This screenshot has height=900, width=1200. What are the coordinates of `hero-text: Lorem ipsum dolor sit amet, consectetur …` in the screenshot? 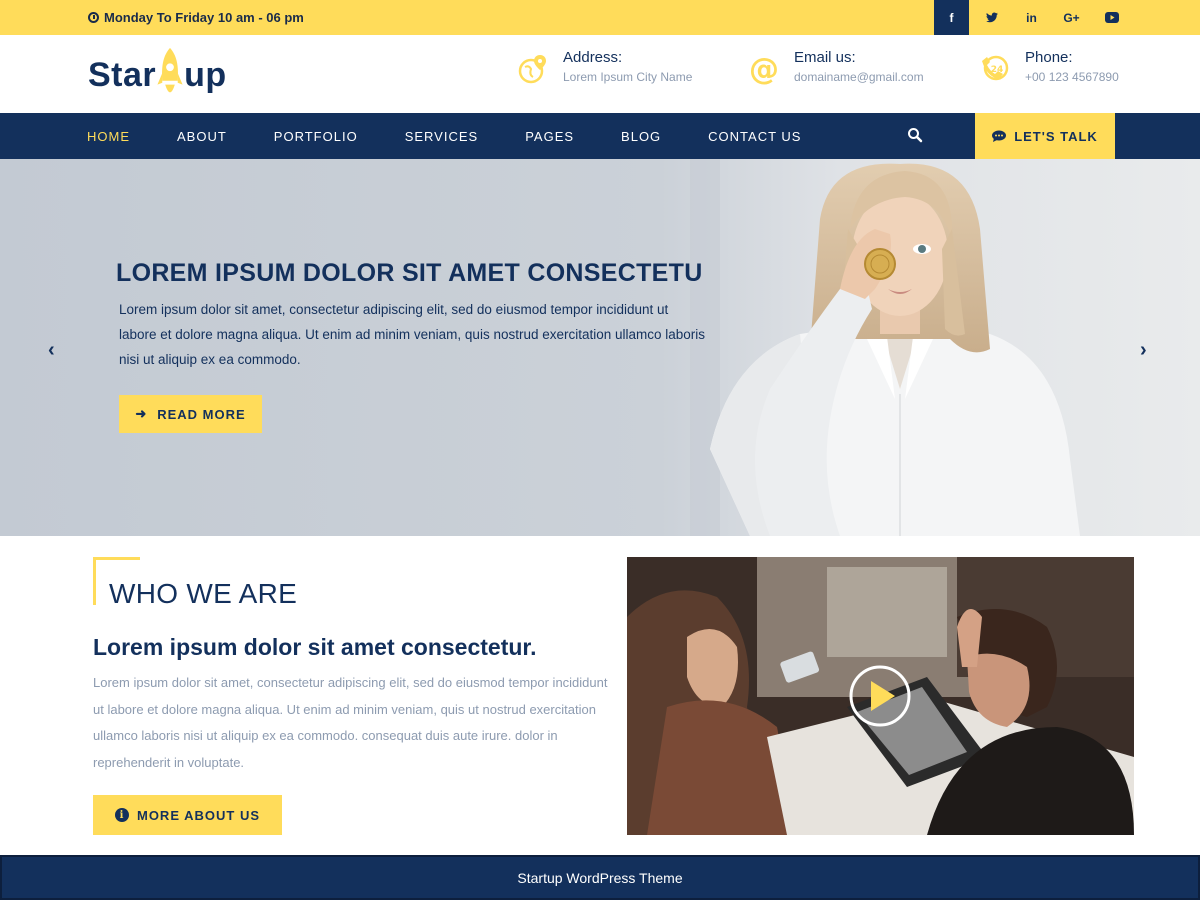 It's located at (412, 334).